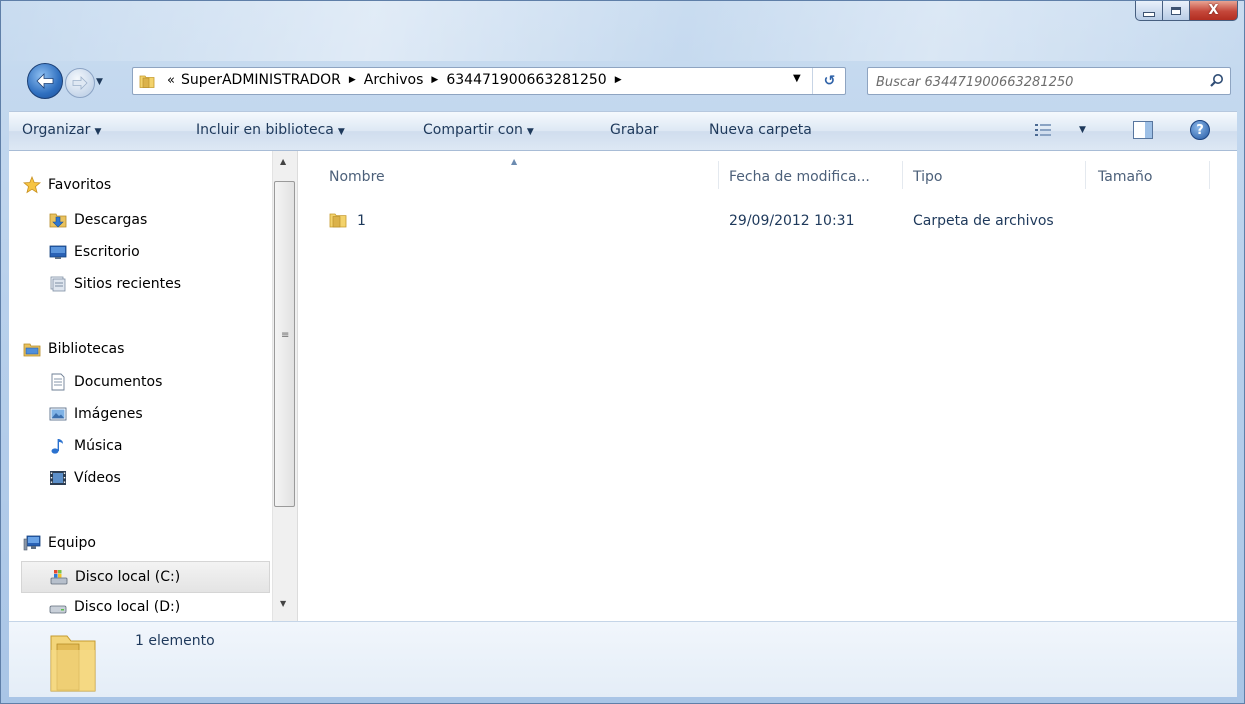  I want to click on search-box, so click(1049, 81).